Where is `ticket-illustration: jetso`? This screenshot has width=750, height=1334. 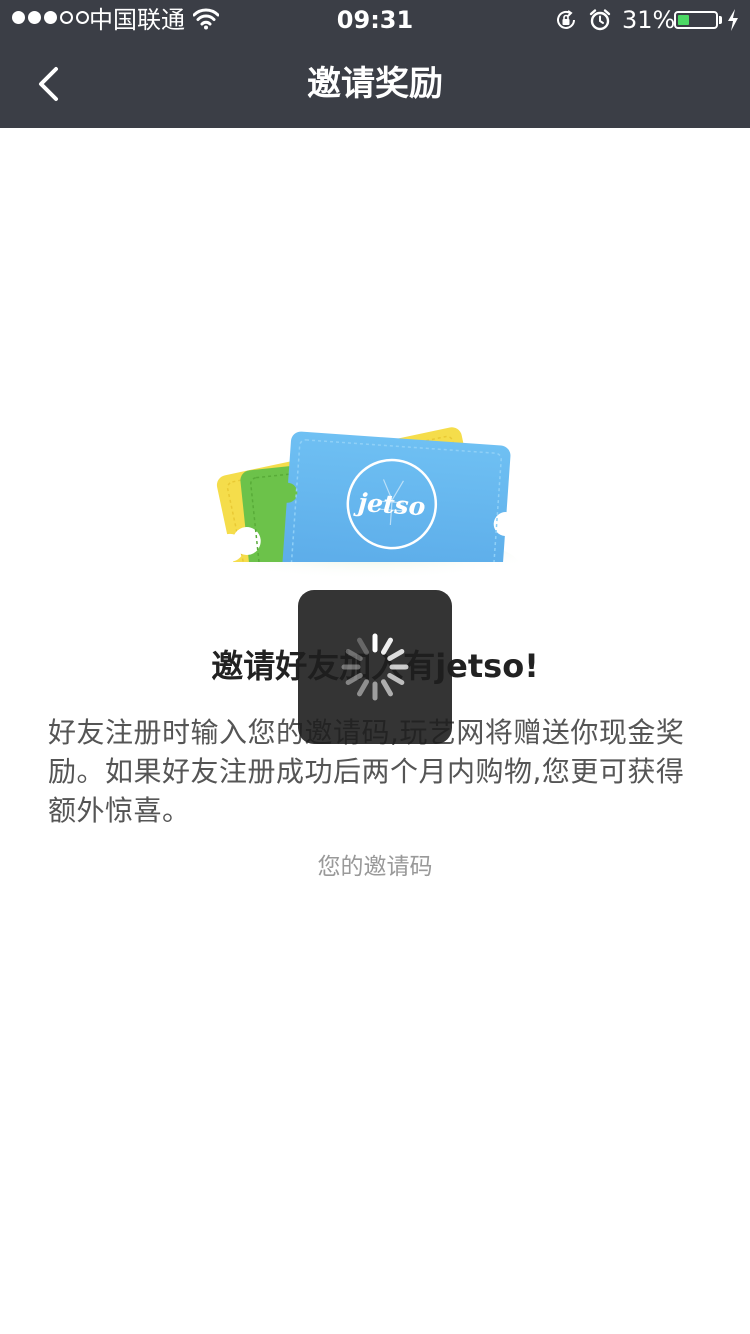
ticket-illustration: jetso is located at coordinates (370, 505).